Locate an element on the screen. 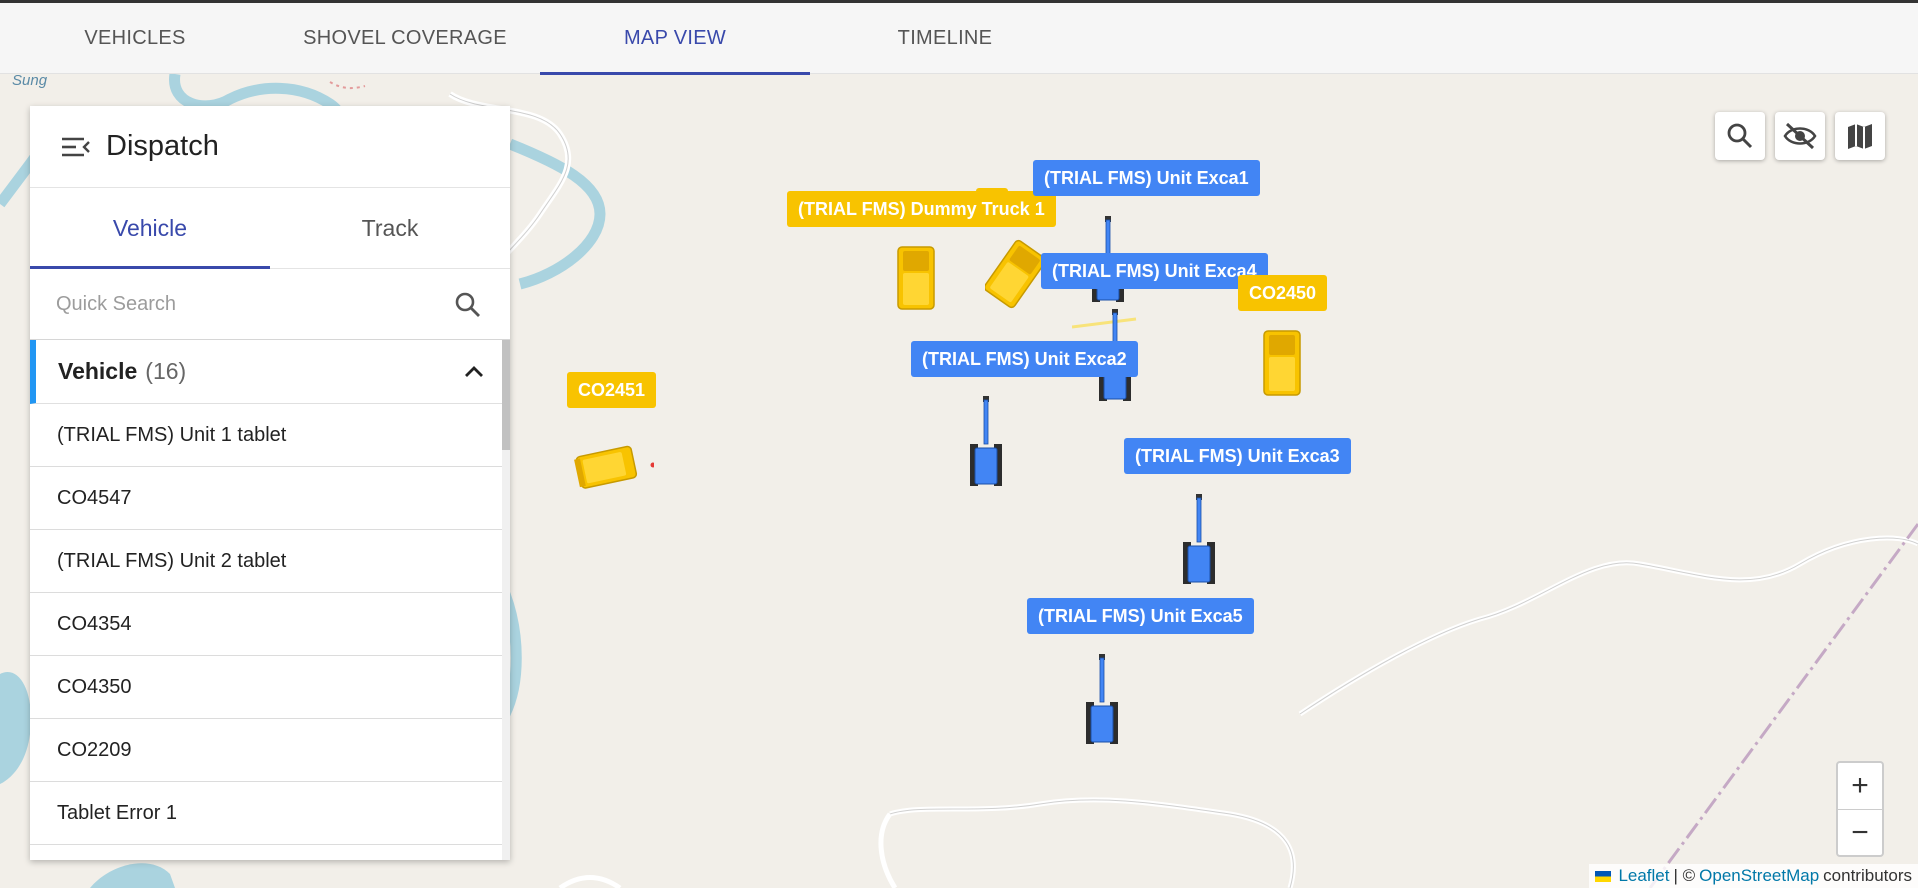  list-item: (TRIAL FMS) Unit 2 tablet is located at coordinates (266, 561).